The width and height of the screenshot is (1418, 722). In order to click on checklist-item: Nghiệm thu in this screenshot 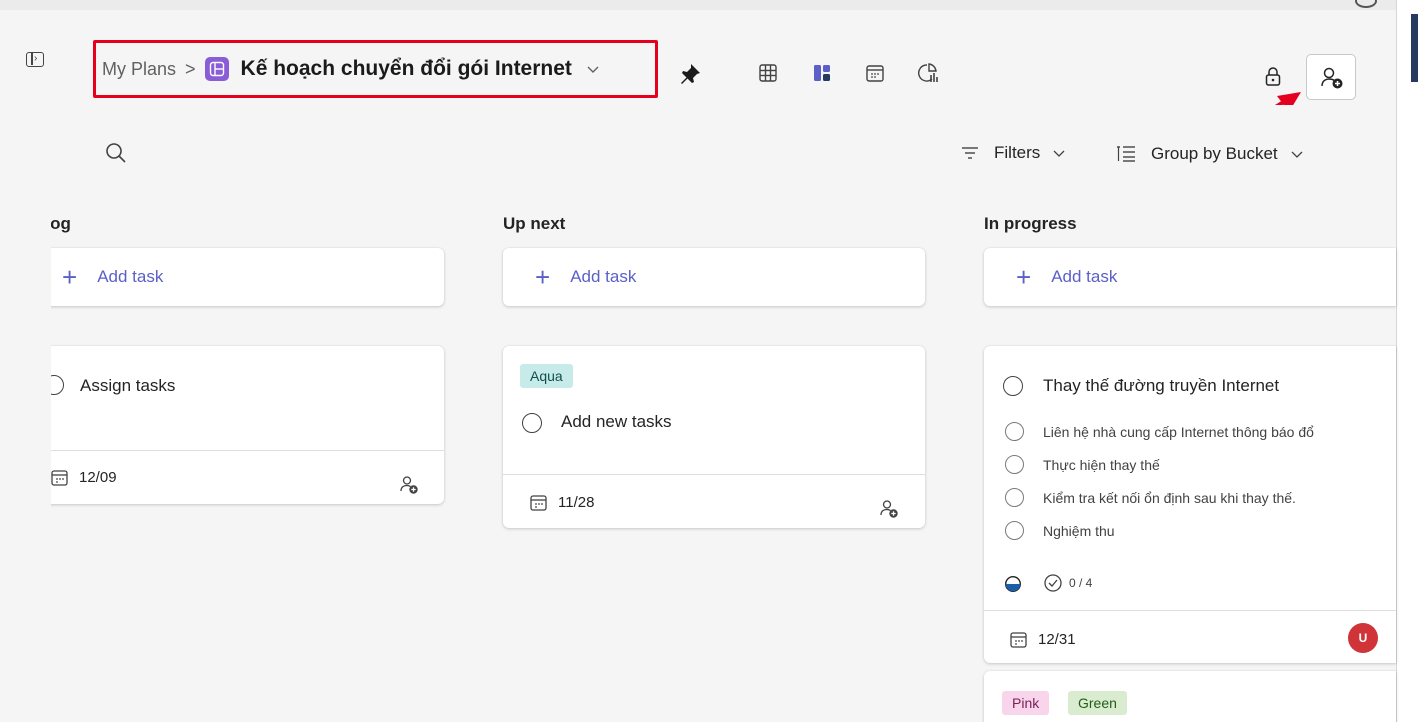, I will do `click(1060, 530)`.